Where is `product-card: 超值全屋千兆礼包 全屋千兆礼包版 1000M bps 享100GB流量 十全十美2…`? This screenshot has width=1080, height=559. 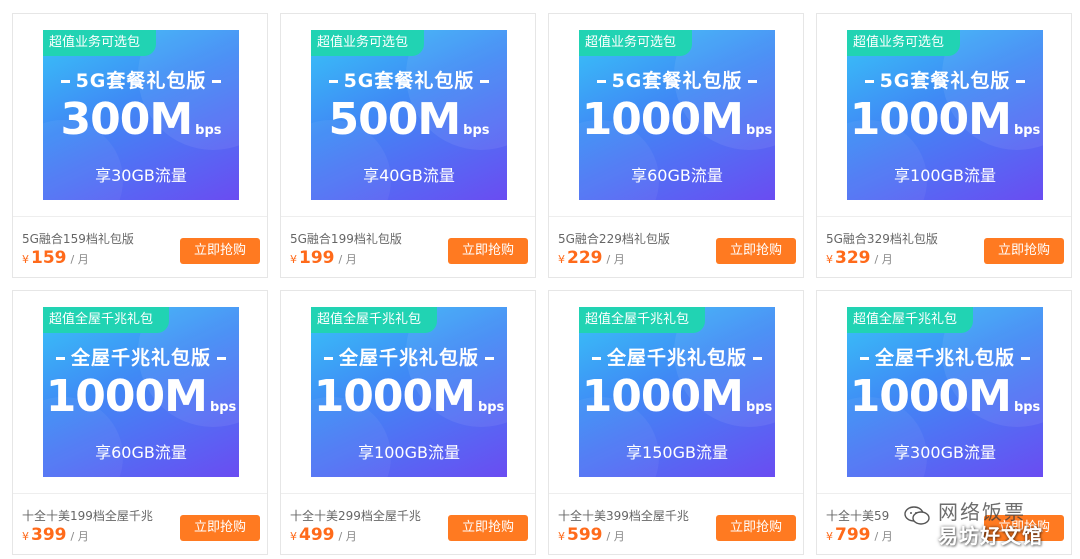
product-card: 超值全屋千兆礼包 全屋千兆礼包版 1000M bps 享100GB流量 十全十美2… is located at coordinates (408, 422).